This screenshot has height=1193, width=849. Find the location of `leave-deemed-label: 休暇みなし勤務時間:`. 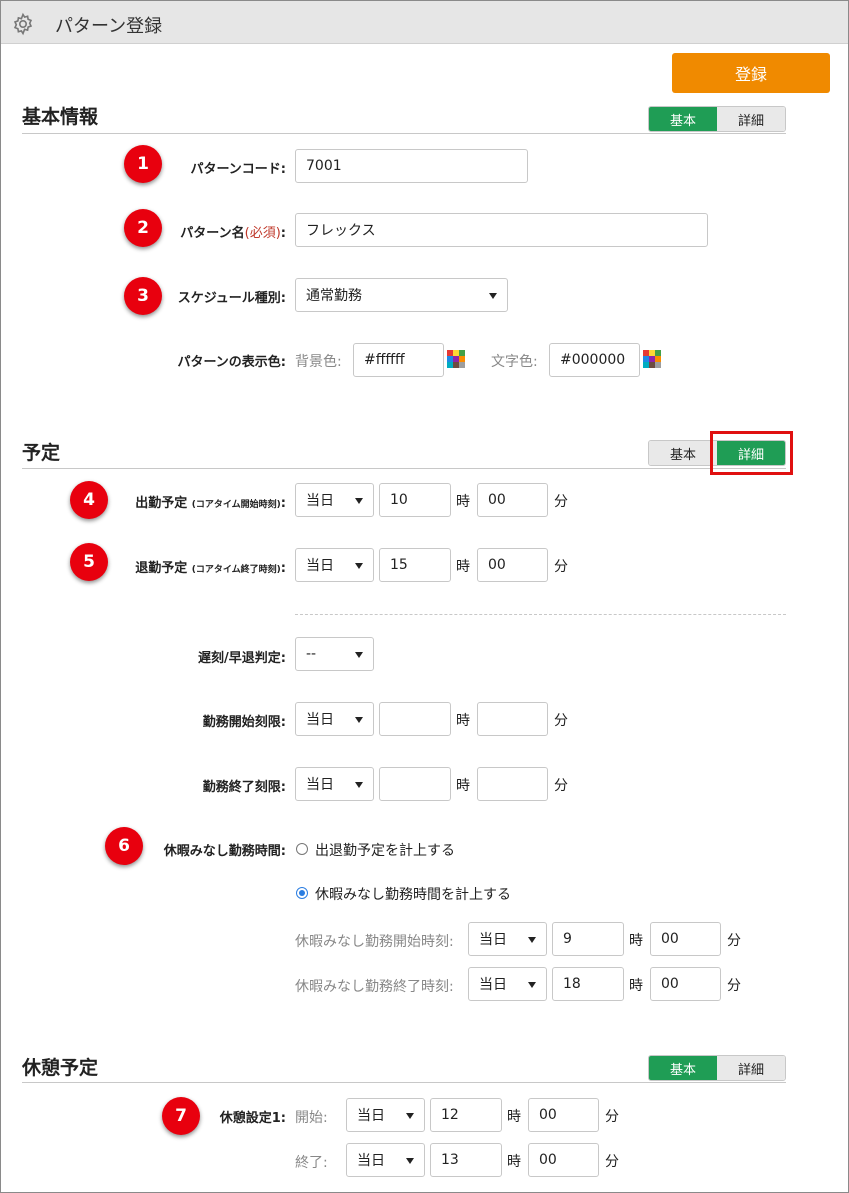

leave-deemed-label: 休暇みなし勤務時間: is located at coordinates (224, 851).